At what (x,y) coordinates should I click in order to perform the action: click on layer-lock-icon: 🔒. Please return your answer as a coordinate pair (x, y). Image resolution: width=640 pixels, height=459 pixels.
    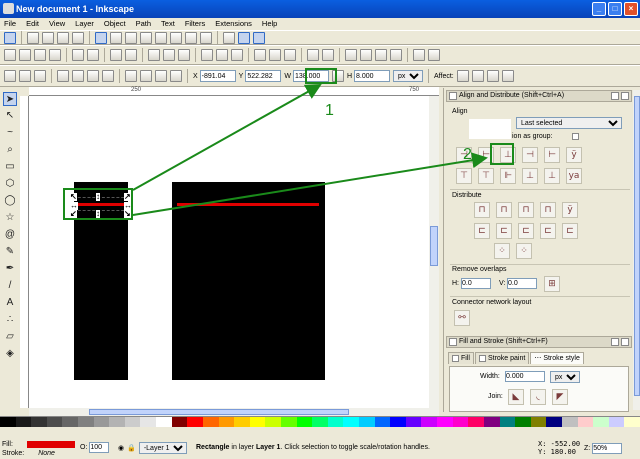
    Looking at the image, I should click on (131, 448).